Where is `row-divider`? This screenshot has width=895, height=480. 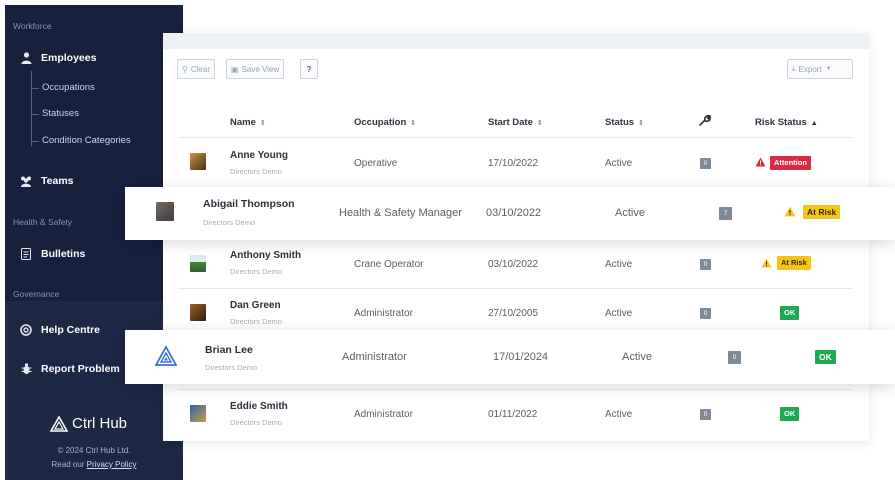
row-divider is located at coordinates (515, 288).